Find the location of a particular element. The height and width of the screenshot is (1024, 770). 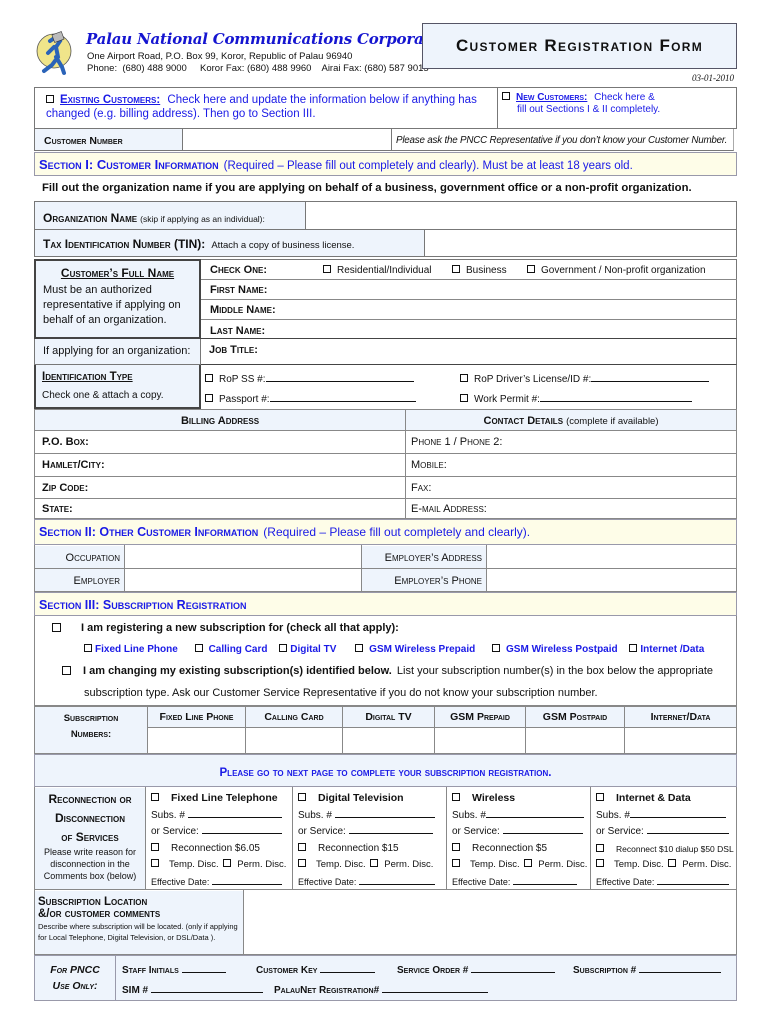

fixed-line-perm-checkbox is located at coordinates (227, 863).